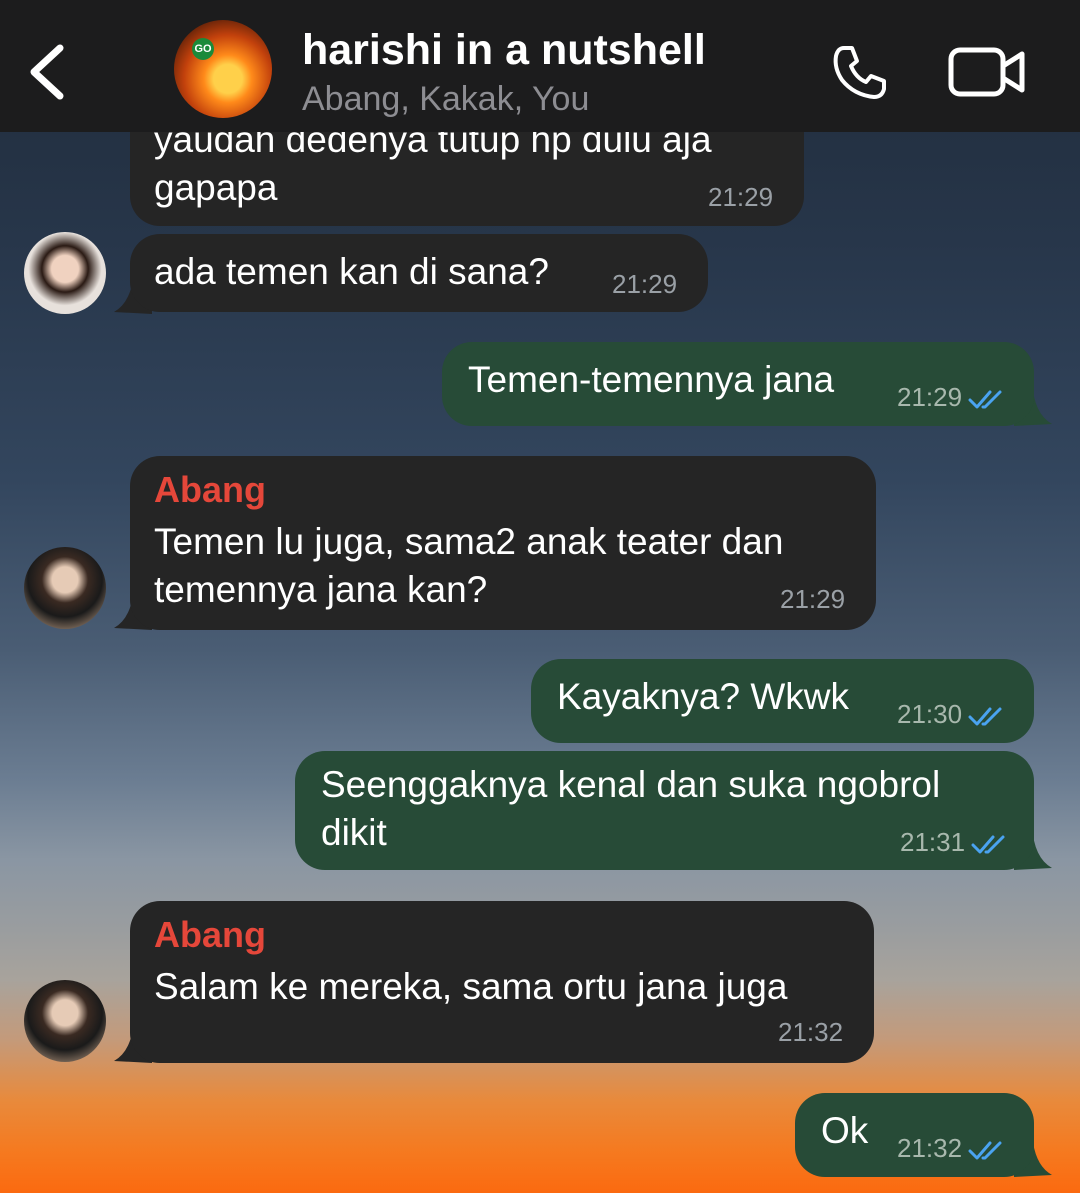 Image resolution: width=1080 pixels, height=1193 pixels. I want to click on message-bubble-outgoing: Ok 21:32, so click(914, 1135).